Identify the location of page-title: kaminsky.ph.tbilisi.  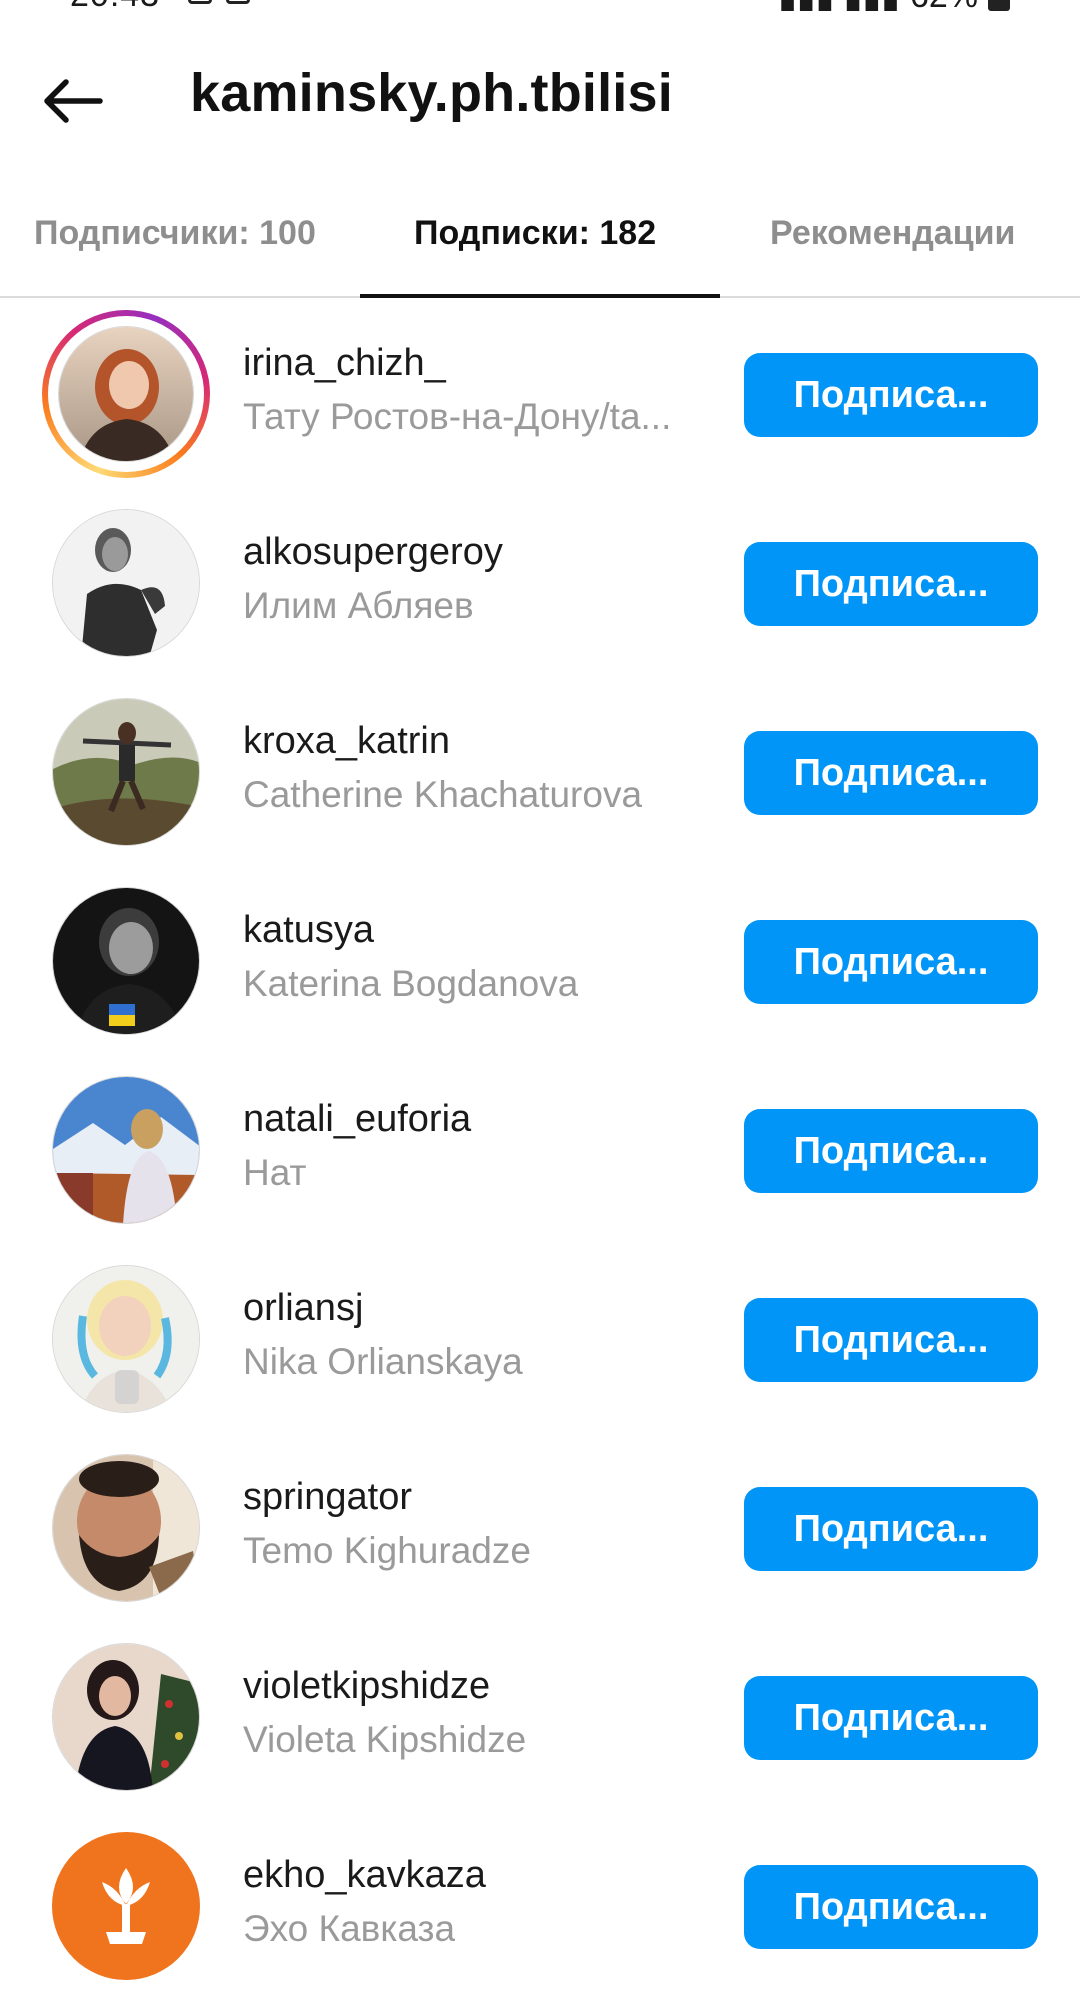
(431, 93).